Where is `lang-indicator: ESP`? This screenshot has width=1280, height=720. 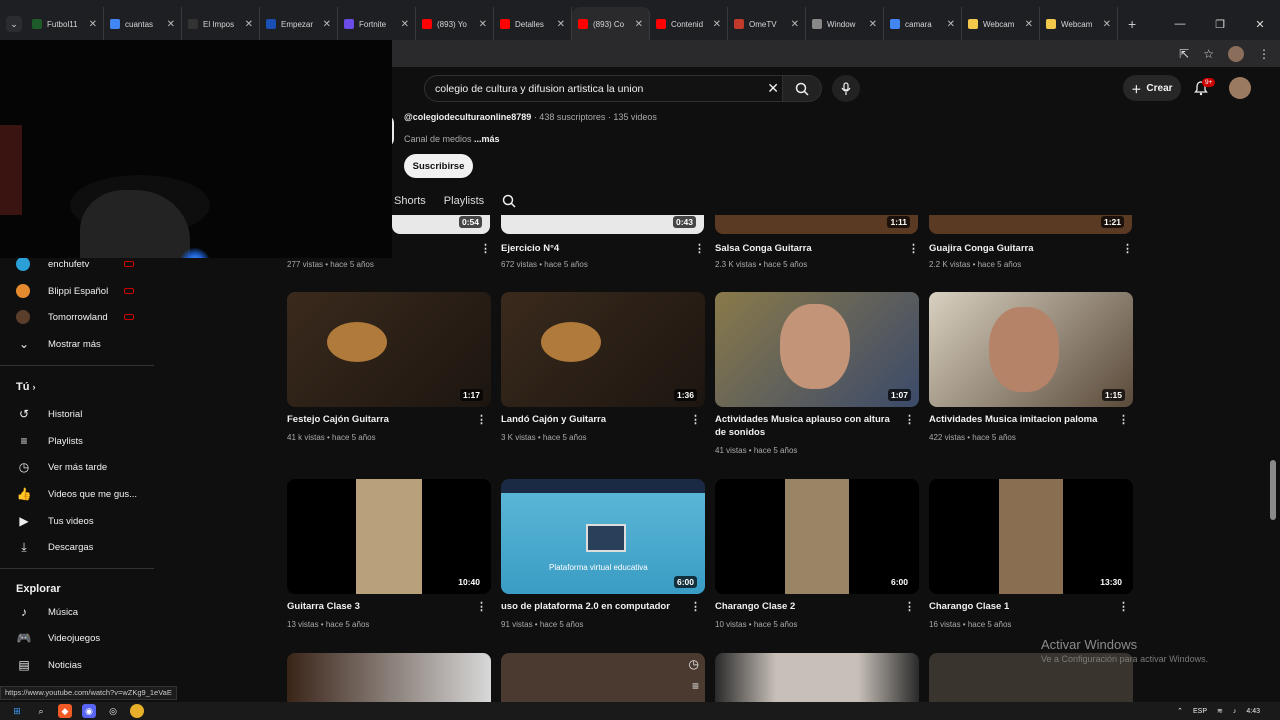 lang-indicator: ESP is located at coordinates (1200, 711).